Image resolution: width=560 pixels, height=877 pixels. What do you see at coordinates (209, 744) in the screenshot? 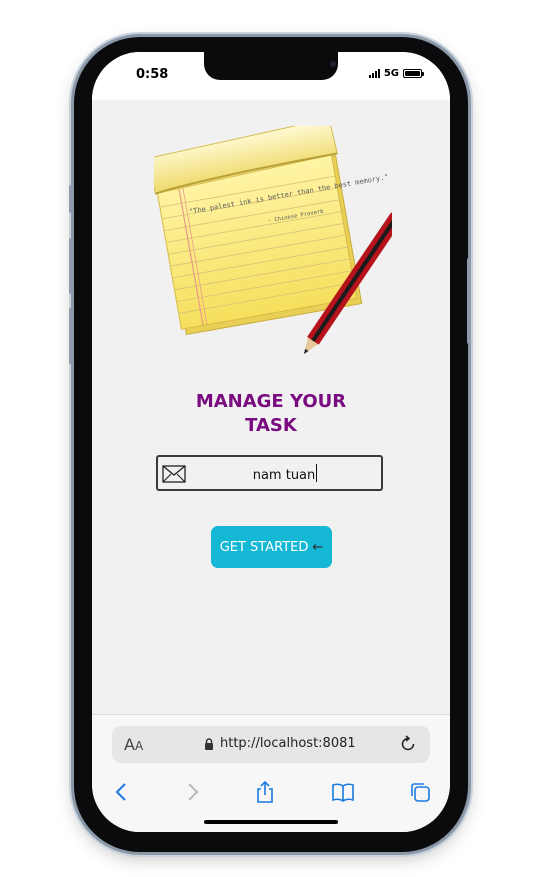
I see `lock-icon` at bounding box center [209, 744].